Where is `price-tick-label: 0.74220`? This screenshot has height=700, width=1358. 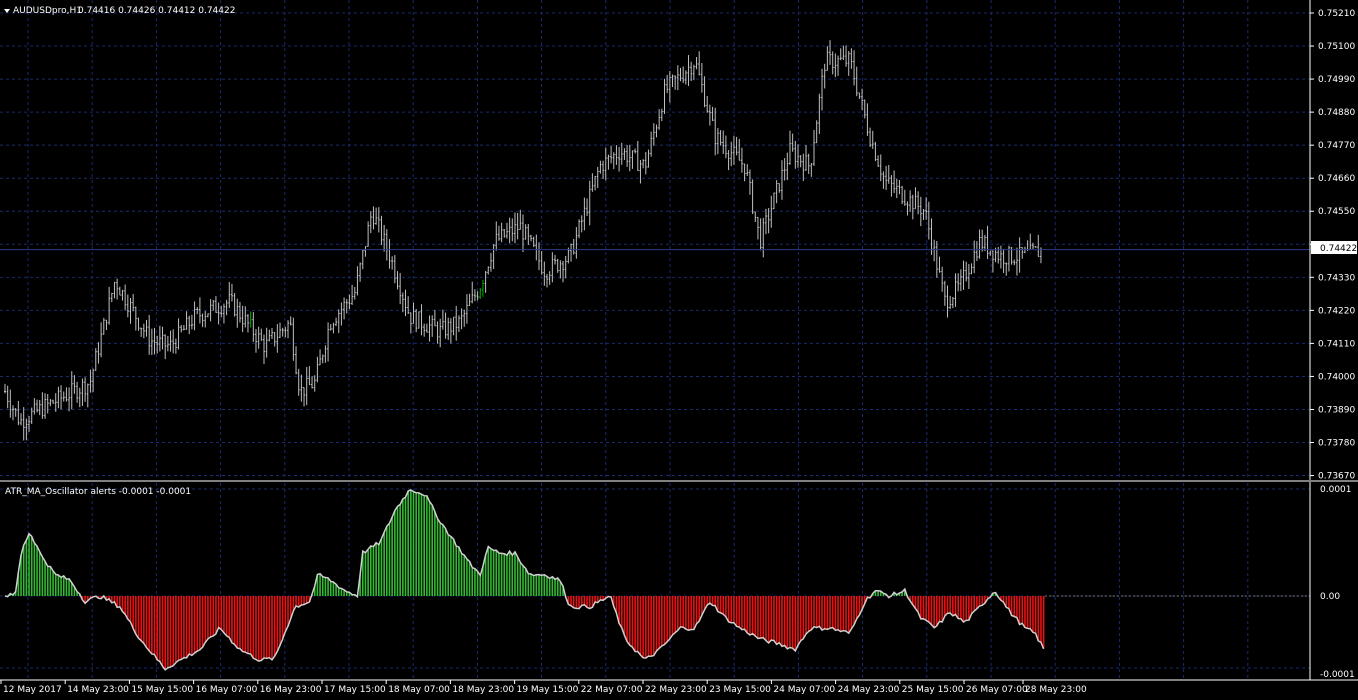 price-tick-label: 0.74220 is located at coordinates (1336, 311).